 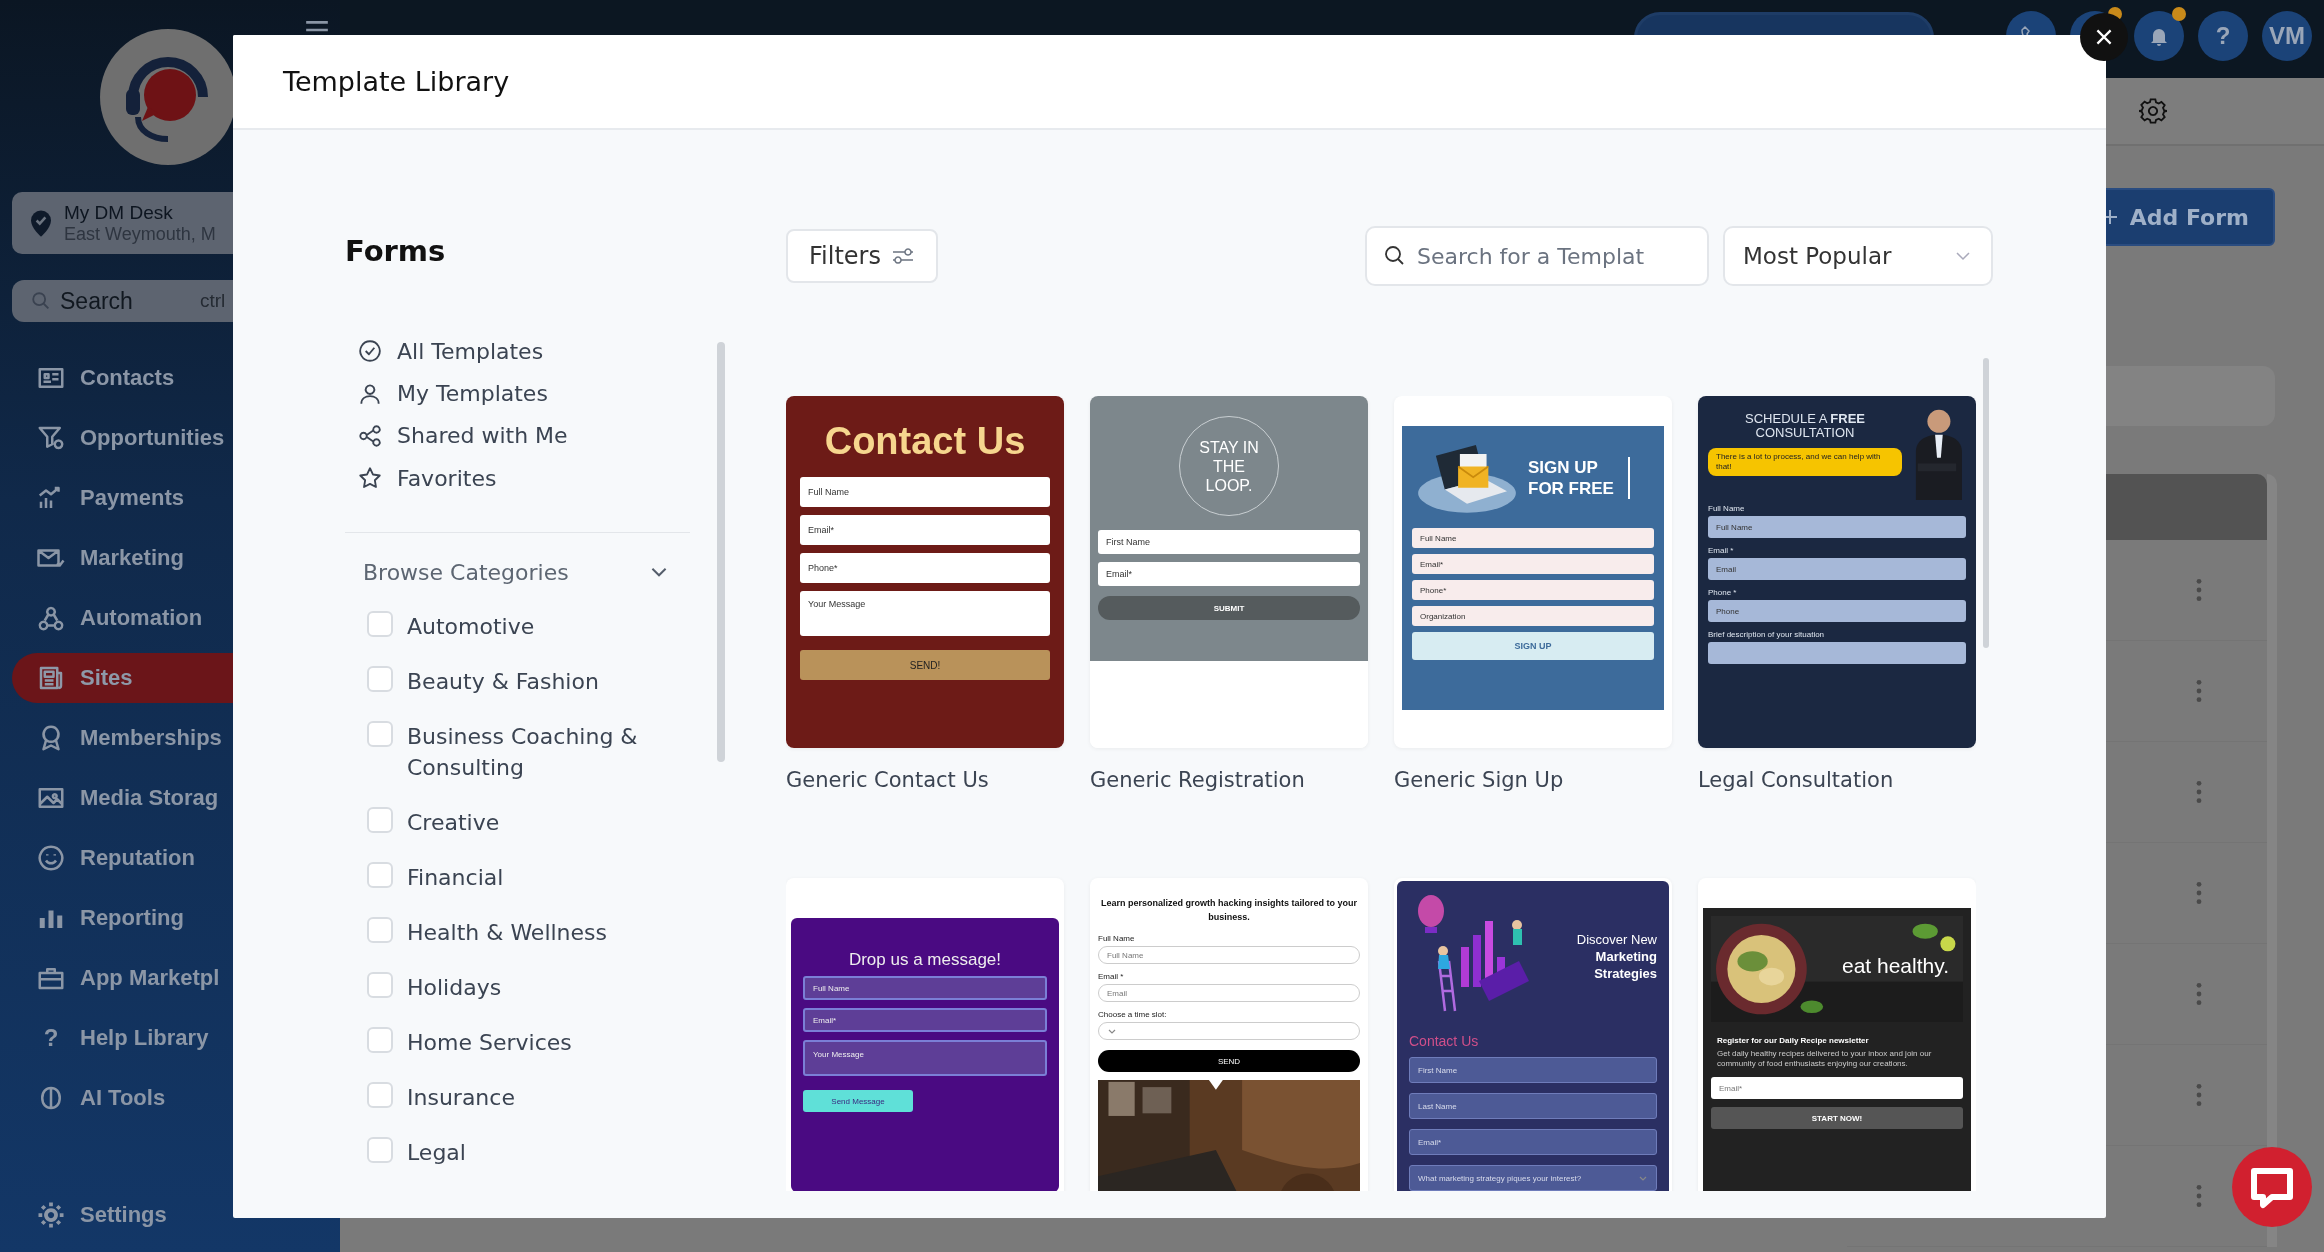 I want to click on preview-text: Get daily healthy recipes delivered to your inbox and join our community of food enthusiasts enjoying our creations., so click(x=1824, y=1059).